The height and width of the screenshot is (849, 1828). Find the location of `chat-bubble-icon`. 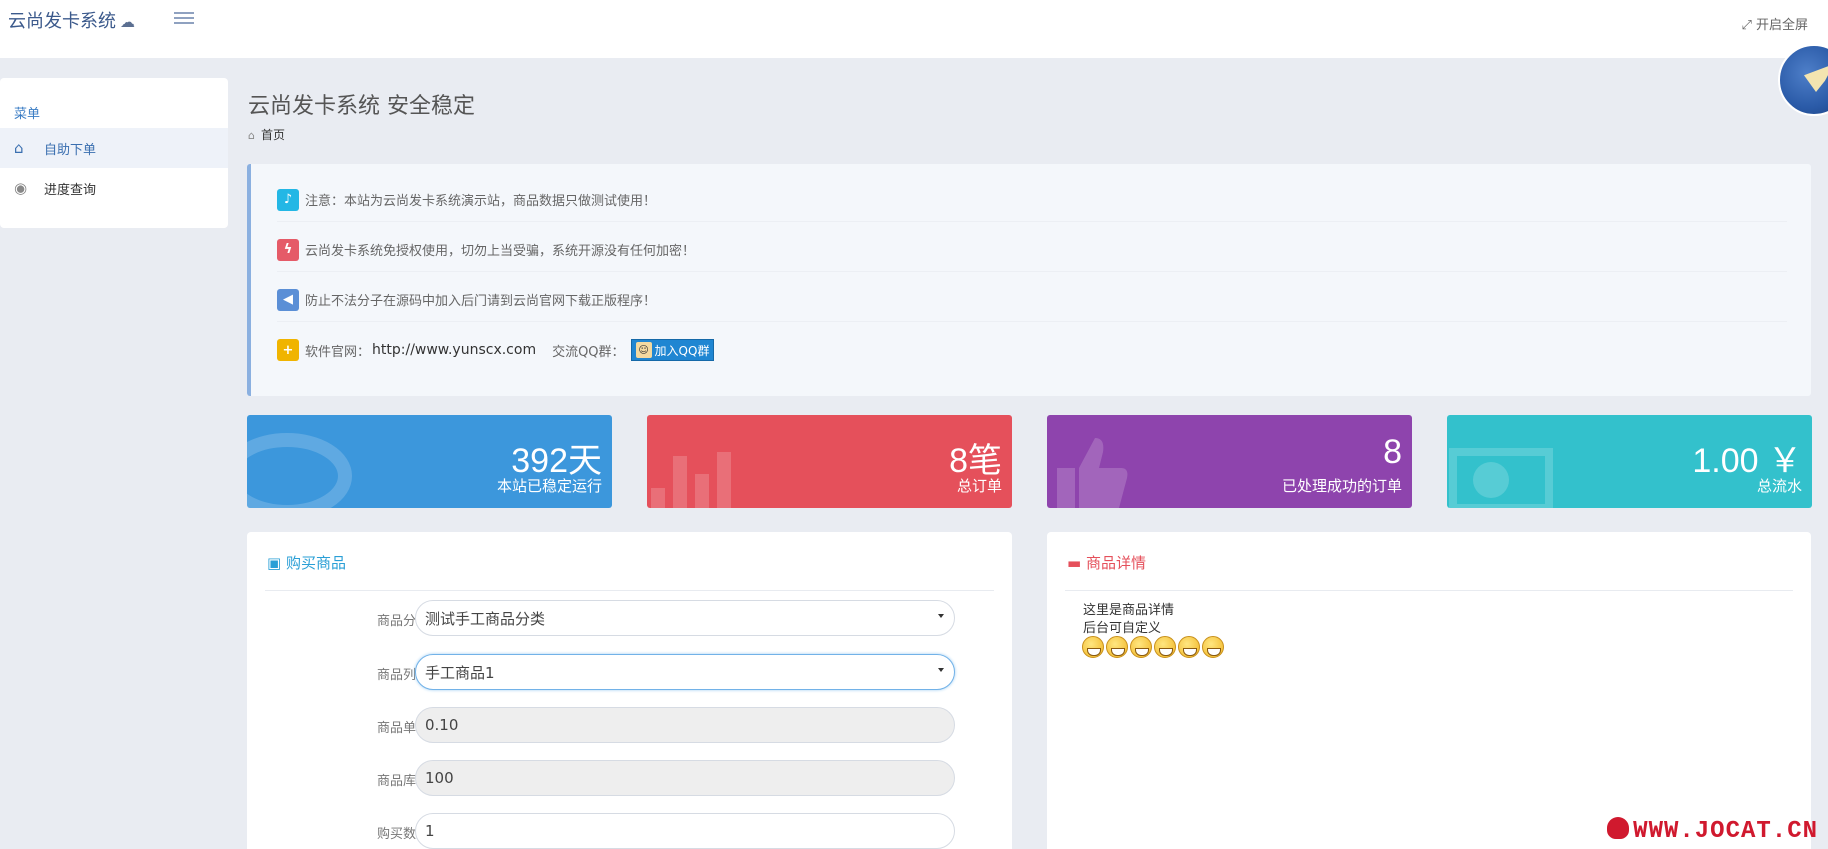

chat-bubble-icon is located at coordinates (299, 470).